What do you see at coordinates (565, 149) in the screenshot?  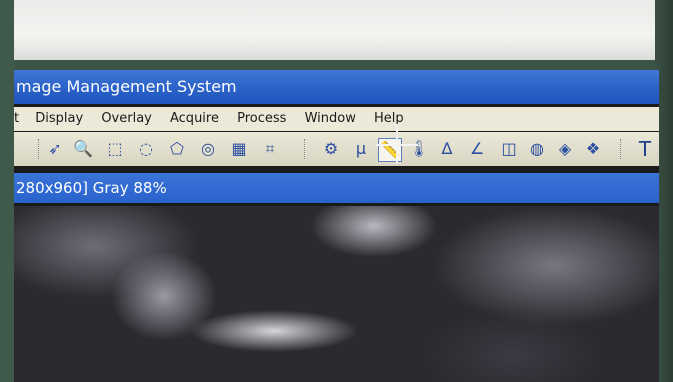 I see `count-icon: ◈` at bounding box center [565, 149].